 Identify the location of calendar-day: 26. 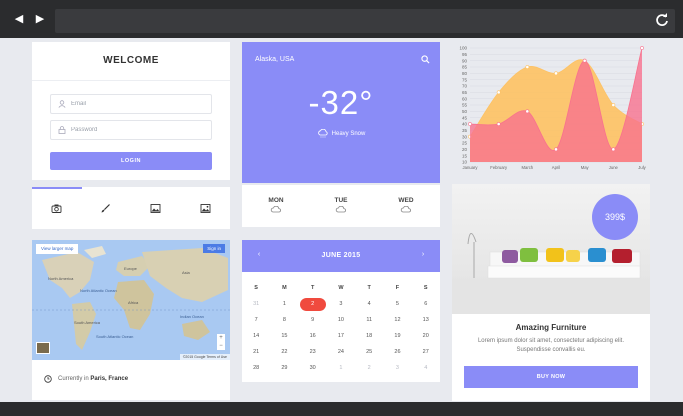
(397, 352).